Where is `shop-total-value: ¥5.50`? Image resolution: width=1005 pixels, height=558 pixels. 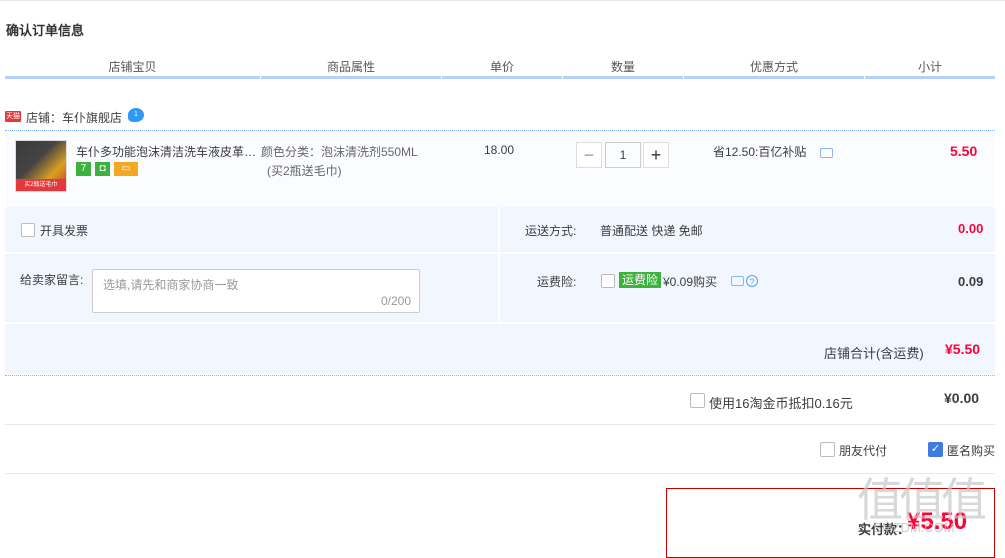
shop-total-value: ¥5.50 is located at coordinates (963, 349).